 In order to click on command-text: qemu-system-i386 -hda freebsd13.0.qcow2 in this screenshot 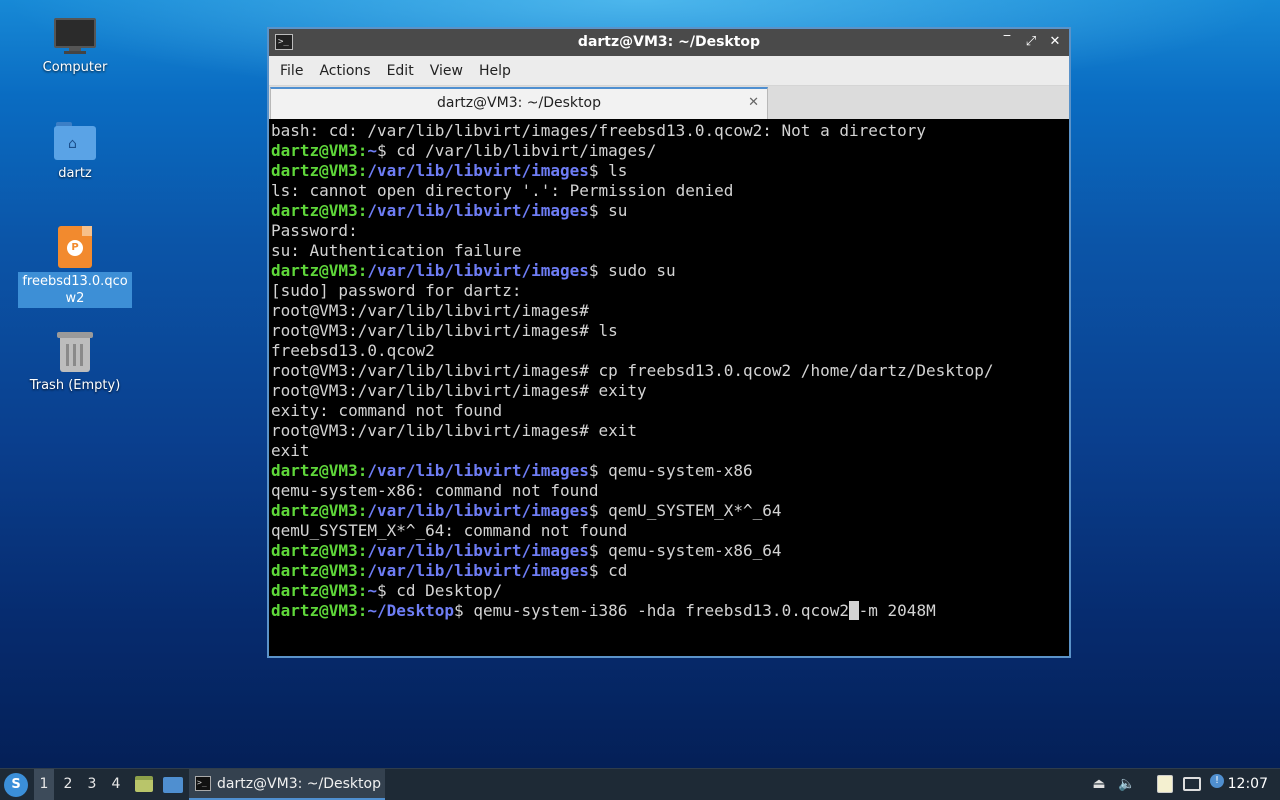, I will do `click(661, 610)`.